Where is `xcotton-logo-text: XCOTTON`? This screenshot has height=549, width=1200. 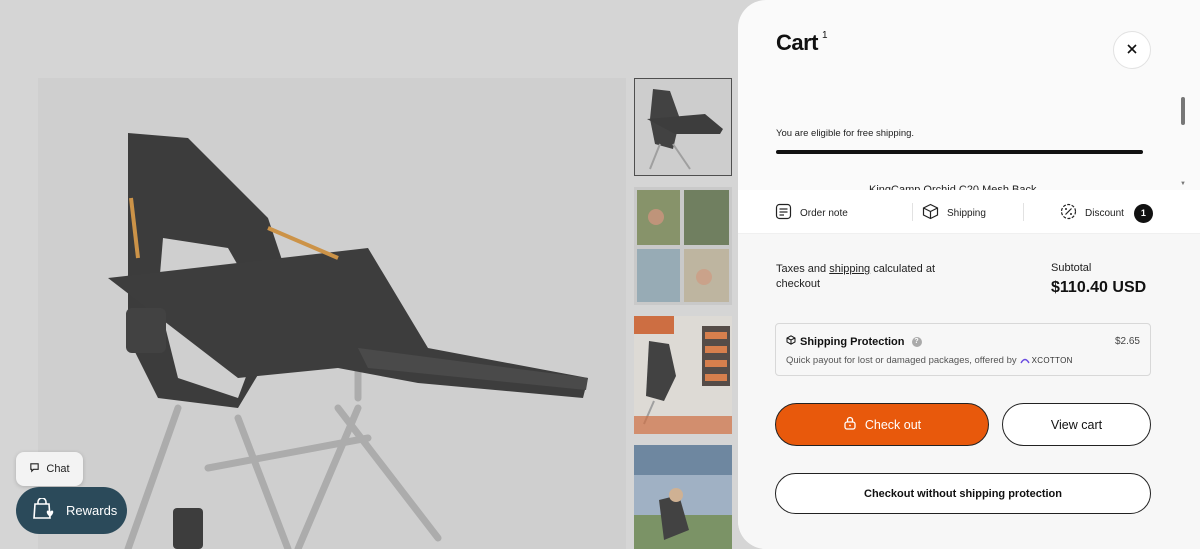
xcotton-logo-text: XCOTTON is located at coordinates (1052, 360).